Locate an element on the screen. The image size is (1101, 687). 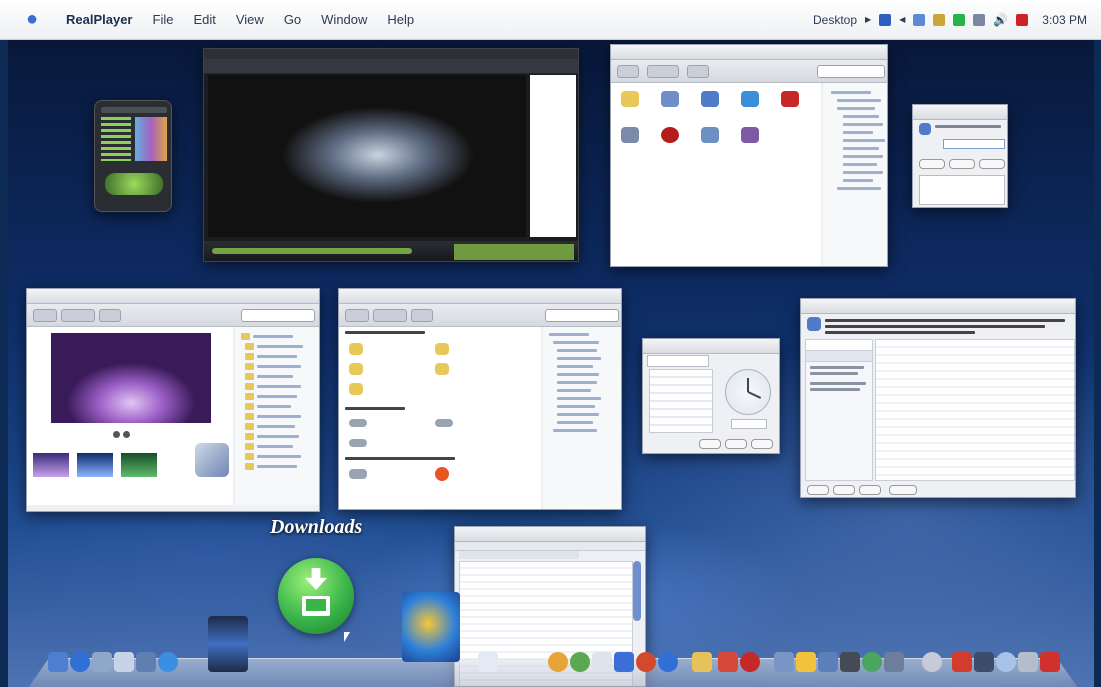
date-time-dialog is located at coordinates (711, 396).